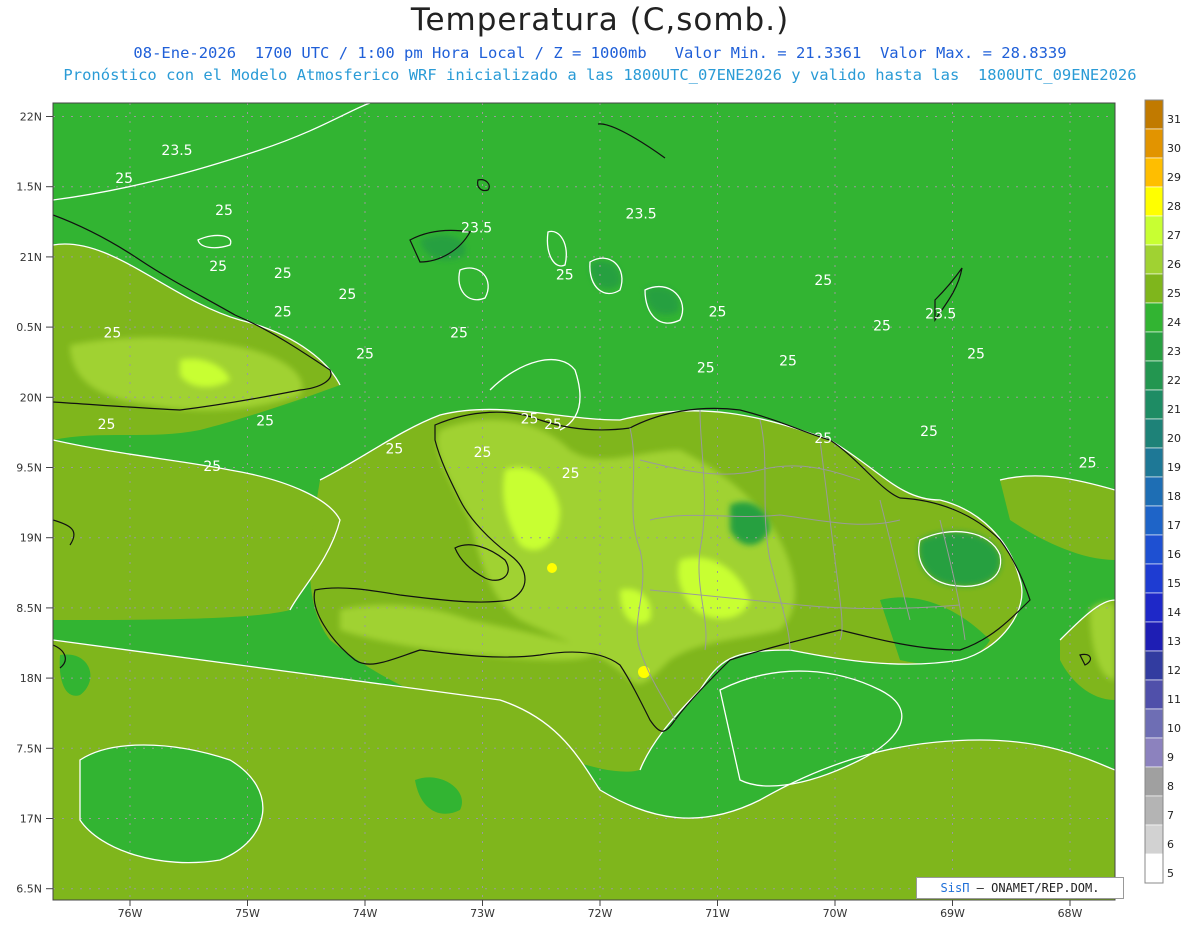 This screenshot has height=927, width=1200. Describe the element at coordinates (1174, 641) in the screenshot. I see `colorbar-label: 13` at that location.